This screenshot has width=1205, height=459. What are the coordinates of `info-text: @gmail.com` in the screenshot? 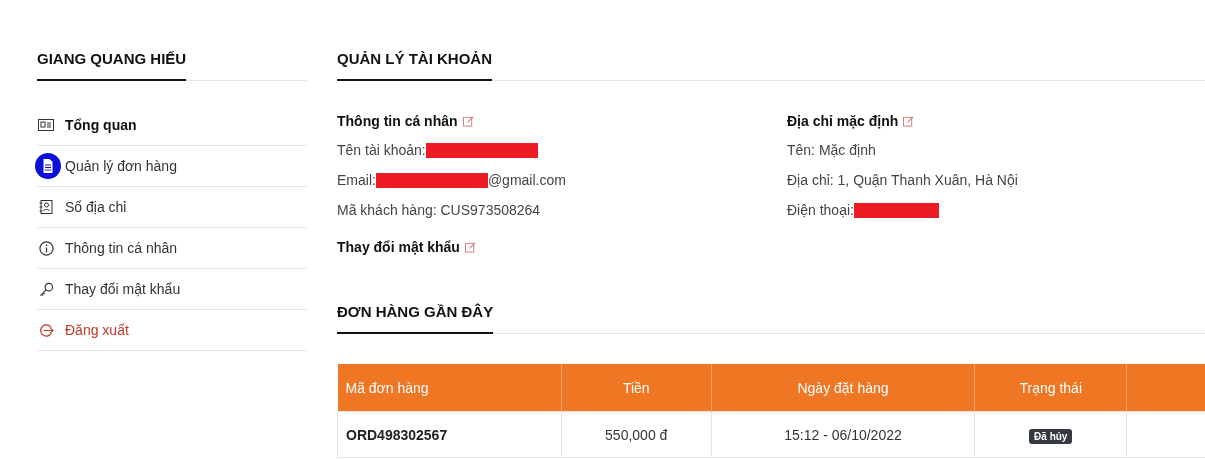 It's located at (526, 180).